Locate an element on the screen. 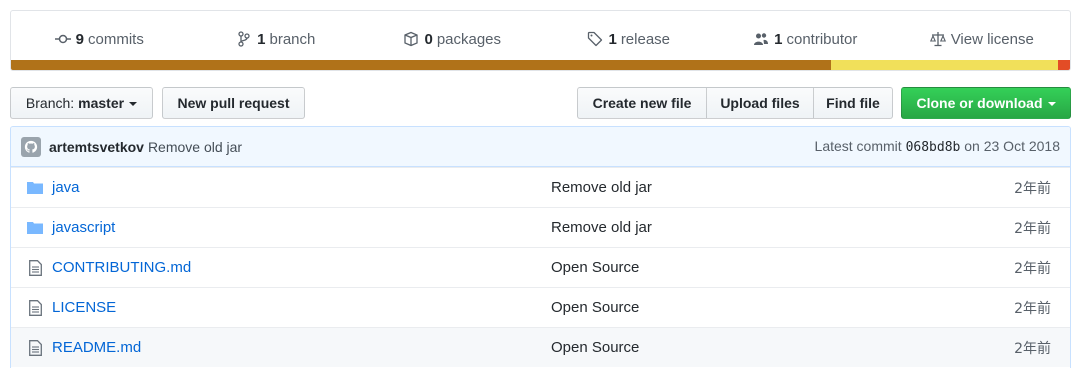 This screenshot has width=1080, height=368. people-icon is located at coordinates (761, 39).